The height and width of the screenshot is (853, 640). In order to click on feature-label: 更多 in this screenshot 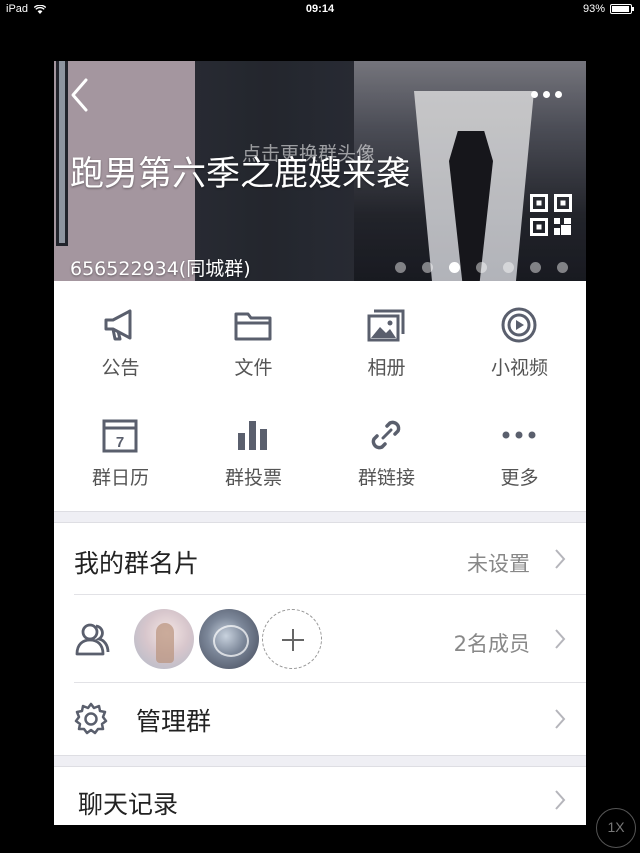, I will do `click(519, 478)`.